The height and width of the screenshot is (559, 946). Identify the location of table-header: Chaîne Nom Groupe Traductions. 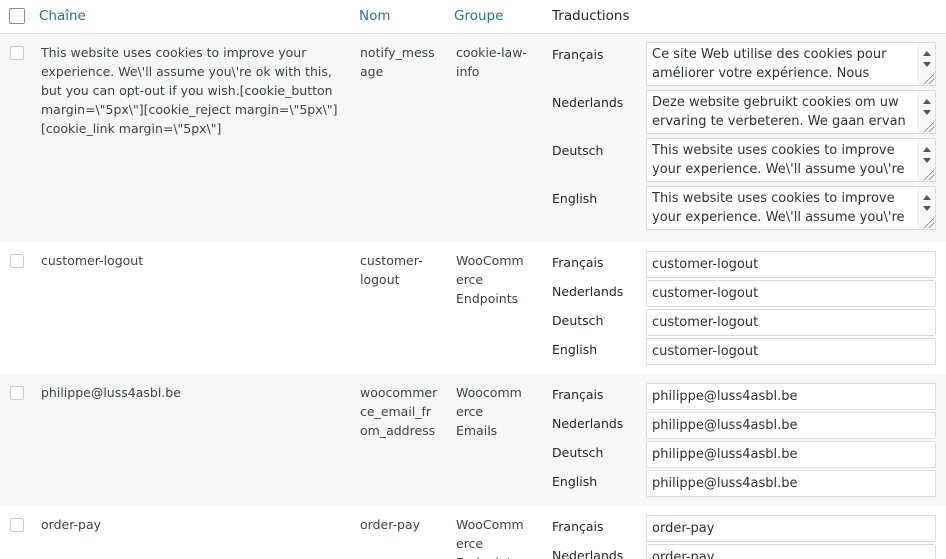
(473, 17).